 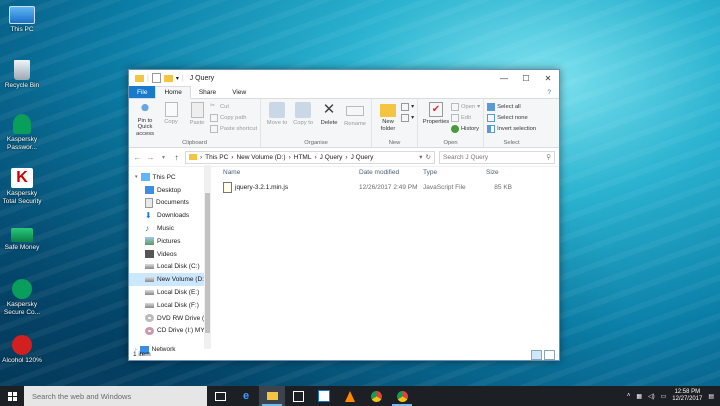 I want to click on taskbar-vlc-button, so click(x=350, y=396).